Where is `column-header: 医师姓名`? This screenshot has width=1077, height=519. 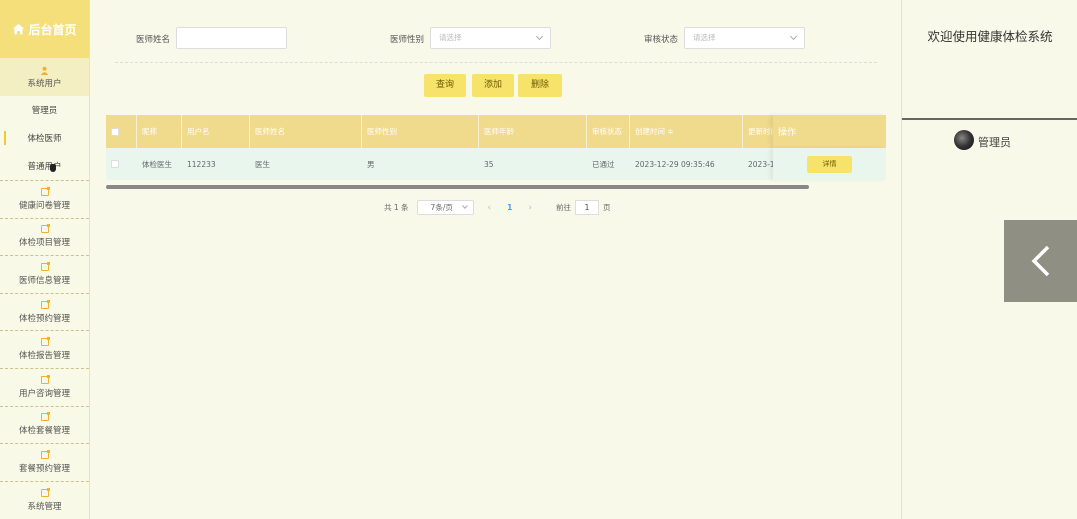
column-header: 医师姓名 is located at coordinates (306, 131).